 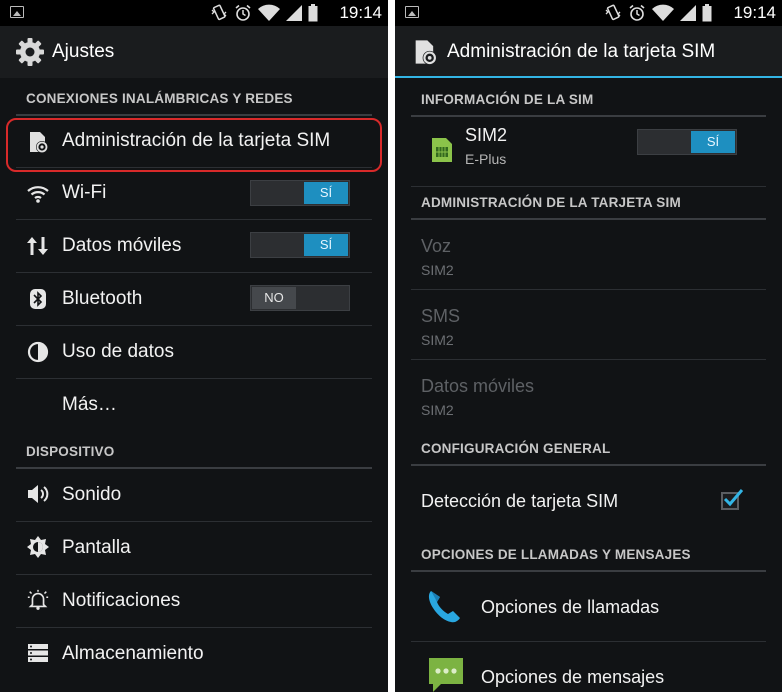 What do you see at coordinates (38, 547) in the screenshot?
I see `brightness-icon` at bounding box center [38, 547].